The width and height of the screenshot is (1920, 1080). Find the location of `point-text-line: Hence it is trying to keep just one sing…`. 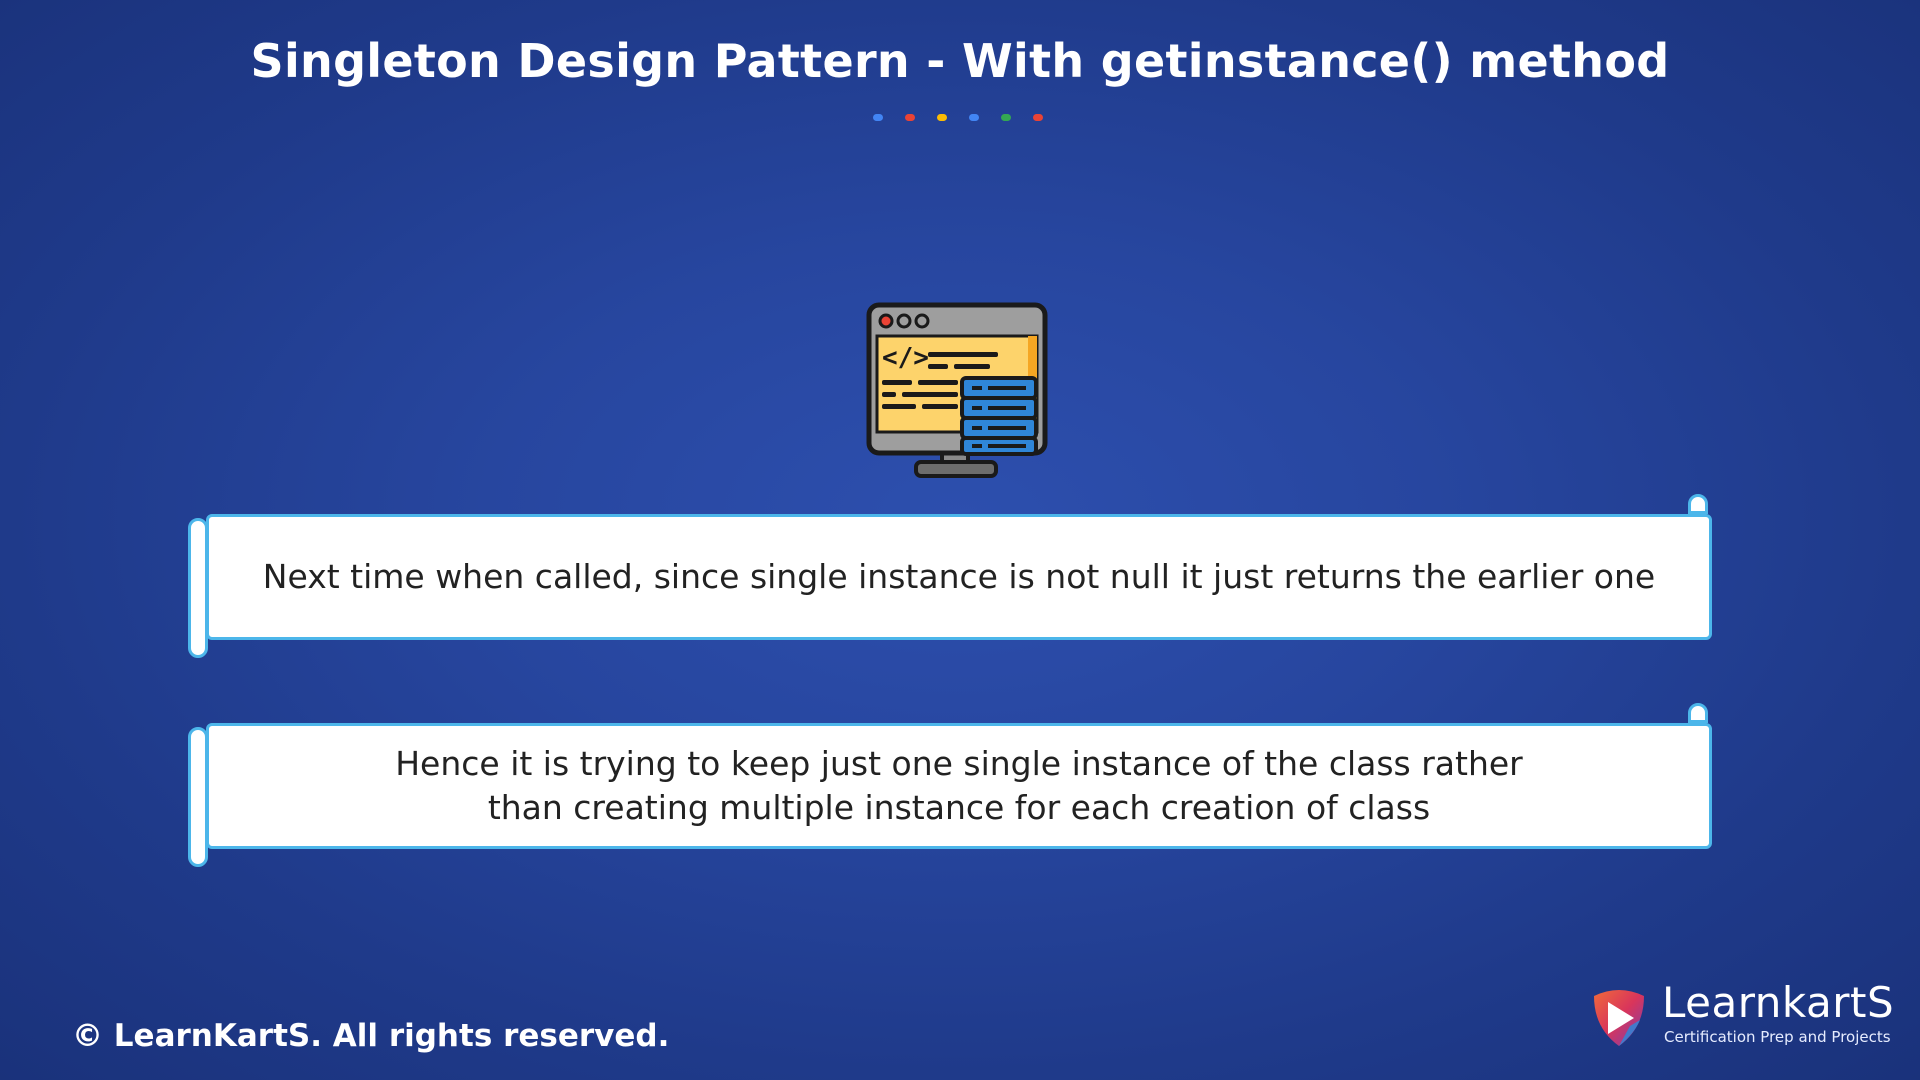

point-text-line: Hence it is trying to keep just one sing… is located at coordinates (959, 763).